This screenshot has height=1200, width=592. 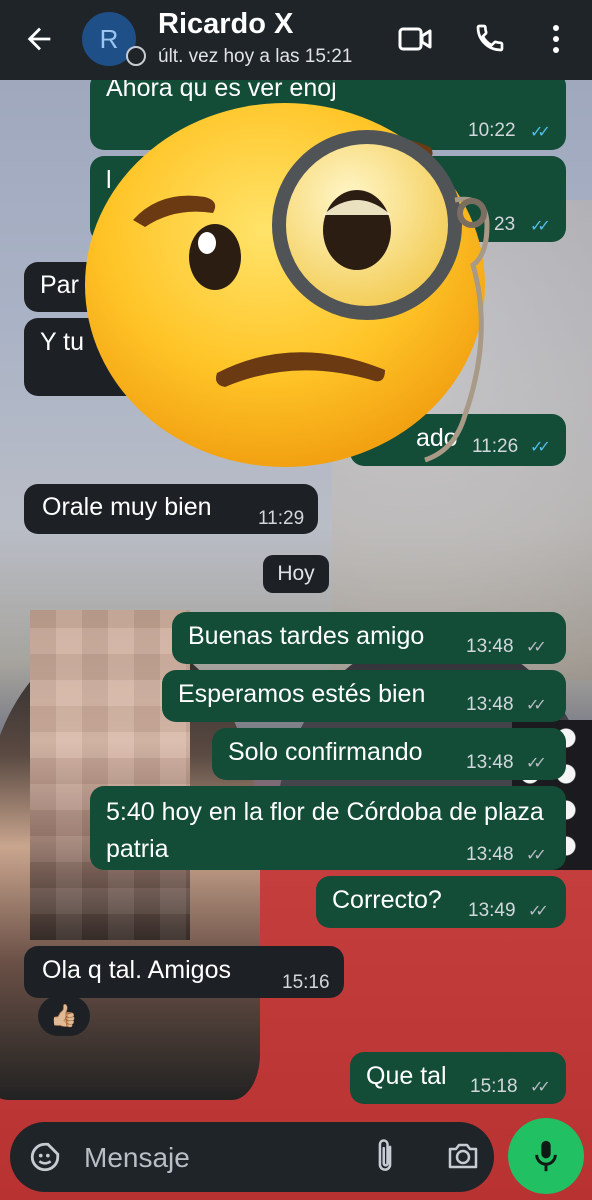 What do you see at coordinates (109, 38) in the screenshot?
I see `avatar-initial: R` at bounding box center [109, 38].